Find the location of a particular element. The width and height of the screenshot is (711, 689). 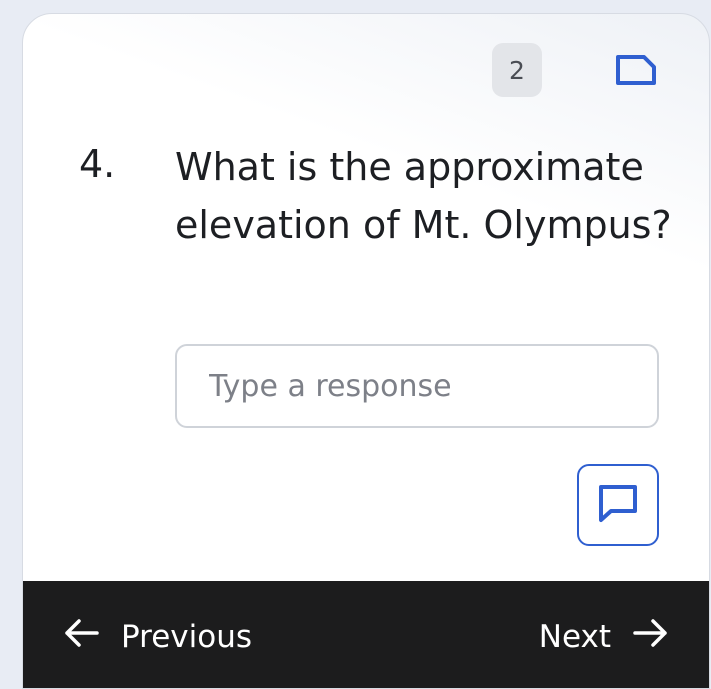

previous-button: Previous is located at coordinates (168, 637).